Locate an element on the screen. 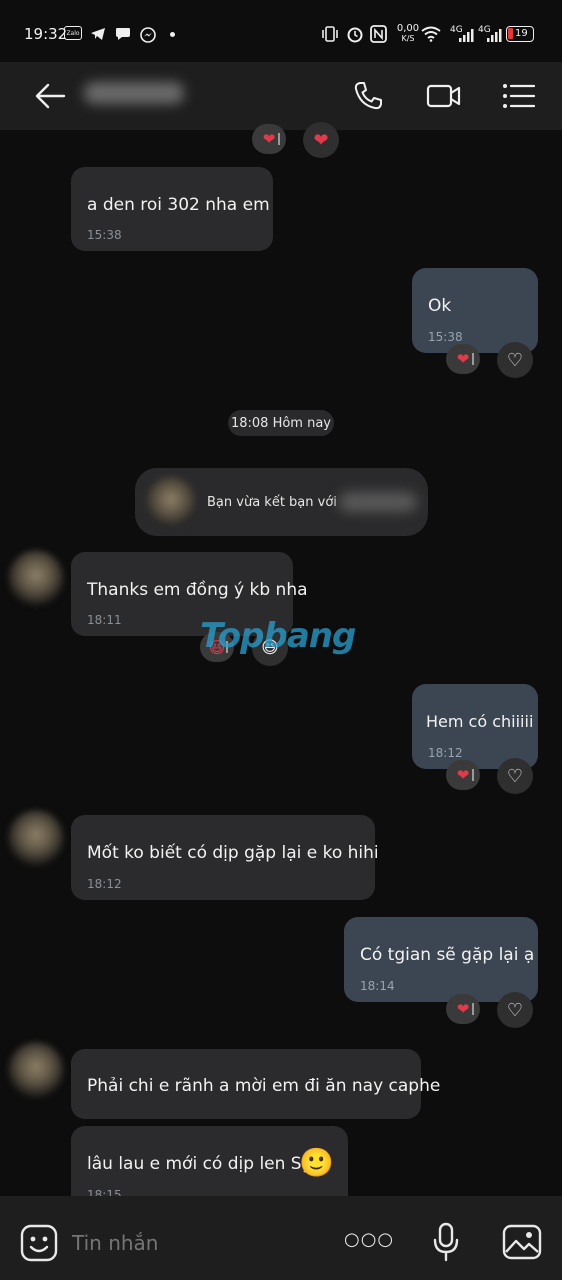 The width and height of the screenshot is (562, 1280). contact-name-blurred is located at coordinates (134, 93).